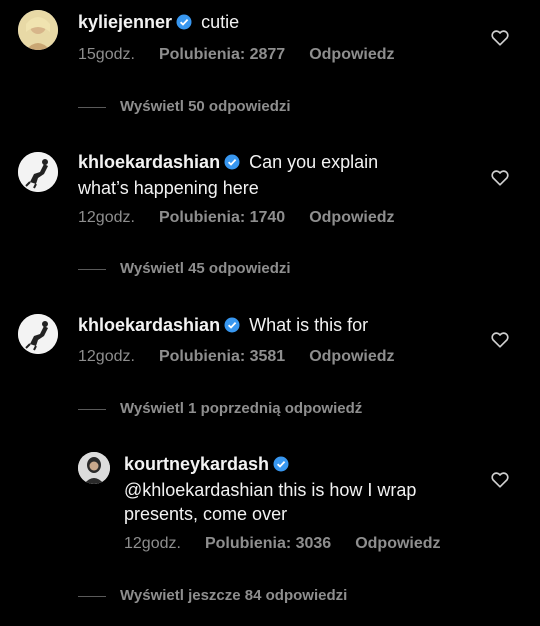 This screenshot has width=540, height=626. Describe the element at coordinates (222, 54) in the screenshot. I see `likes-count: Polubienia: 2877` at that location.